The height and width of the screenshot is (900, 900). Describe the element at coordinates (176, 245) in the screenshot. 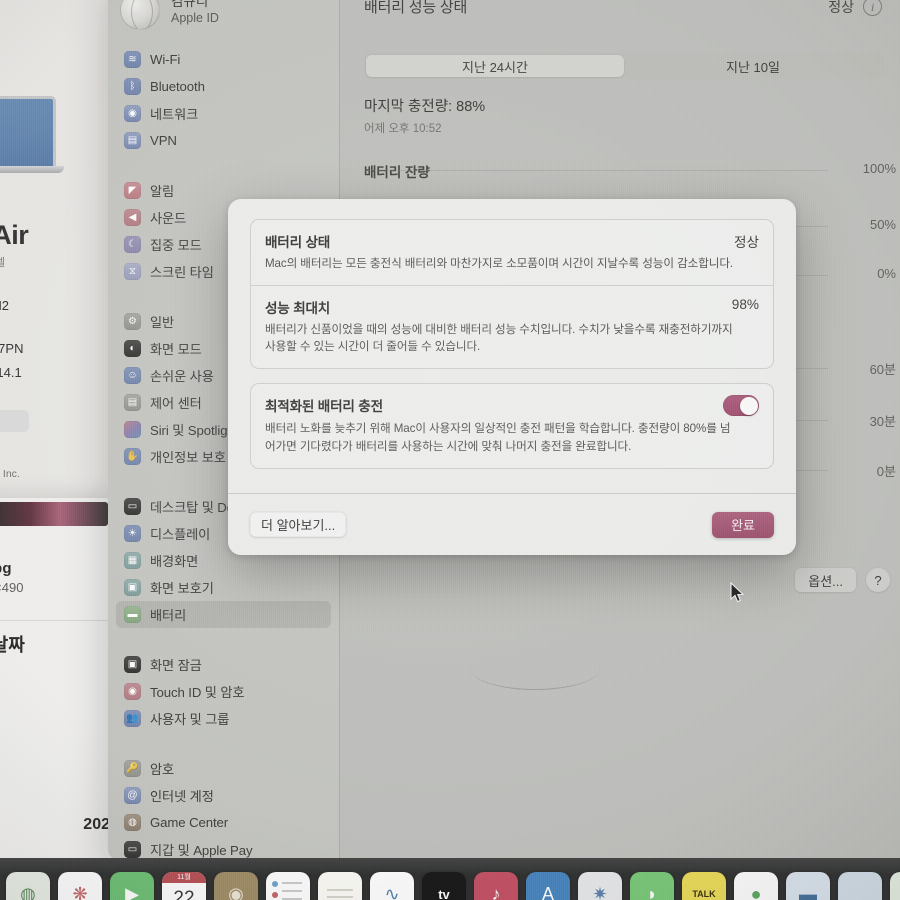

I see `sidebar-item-label: 집중 모드` at that location.